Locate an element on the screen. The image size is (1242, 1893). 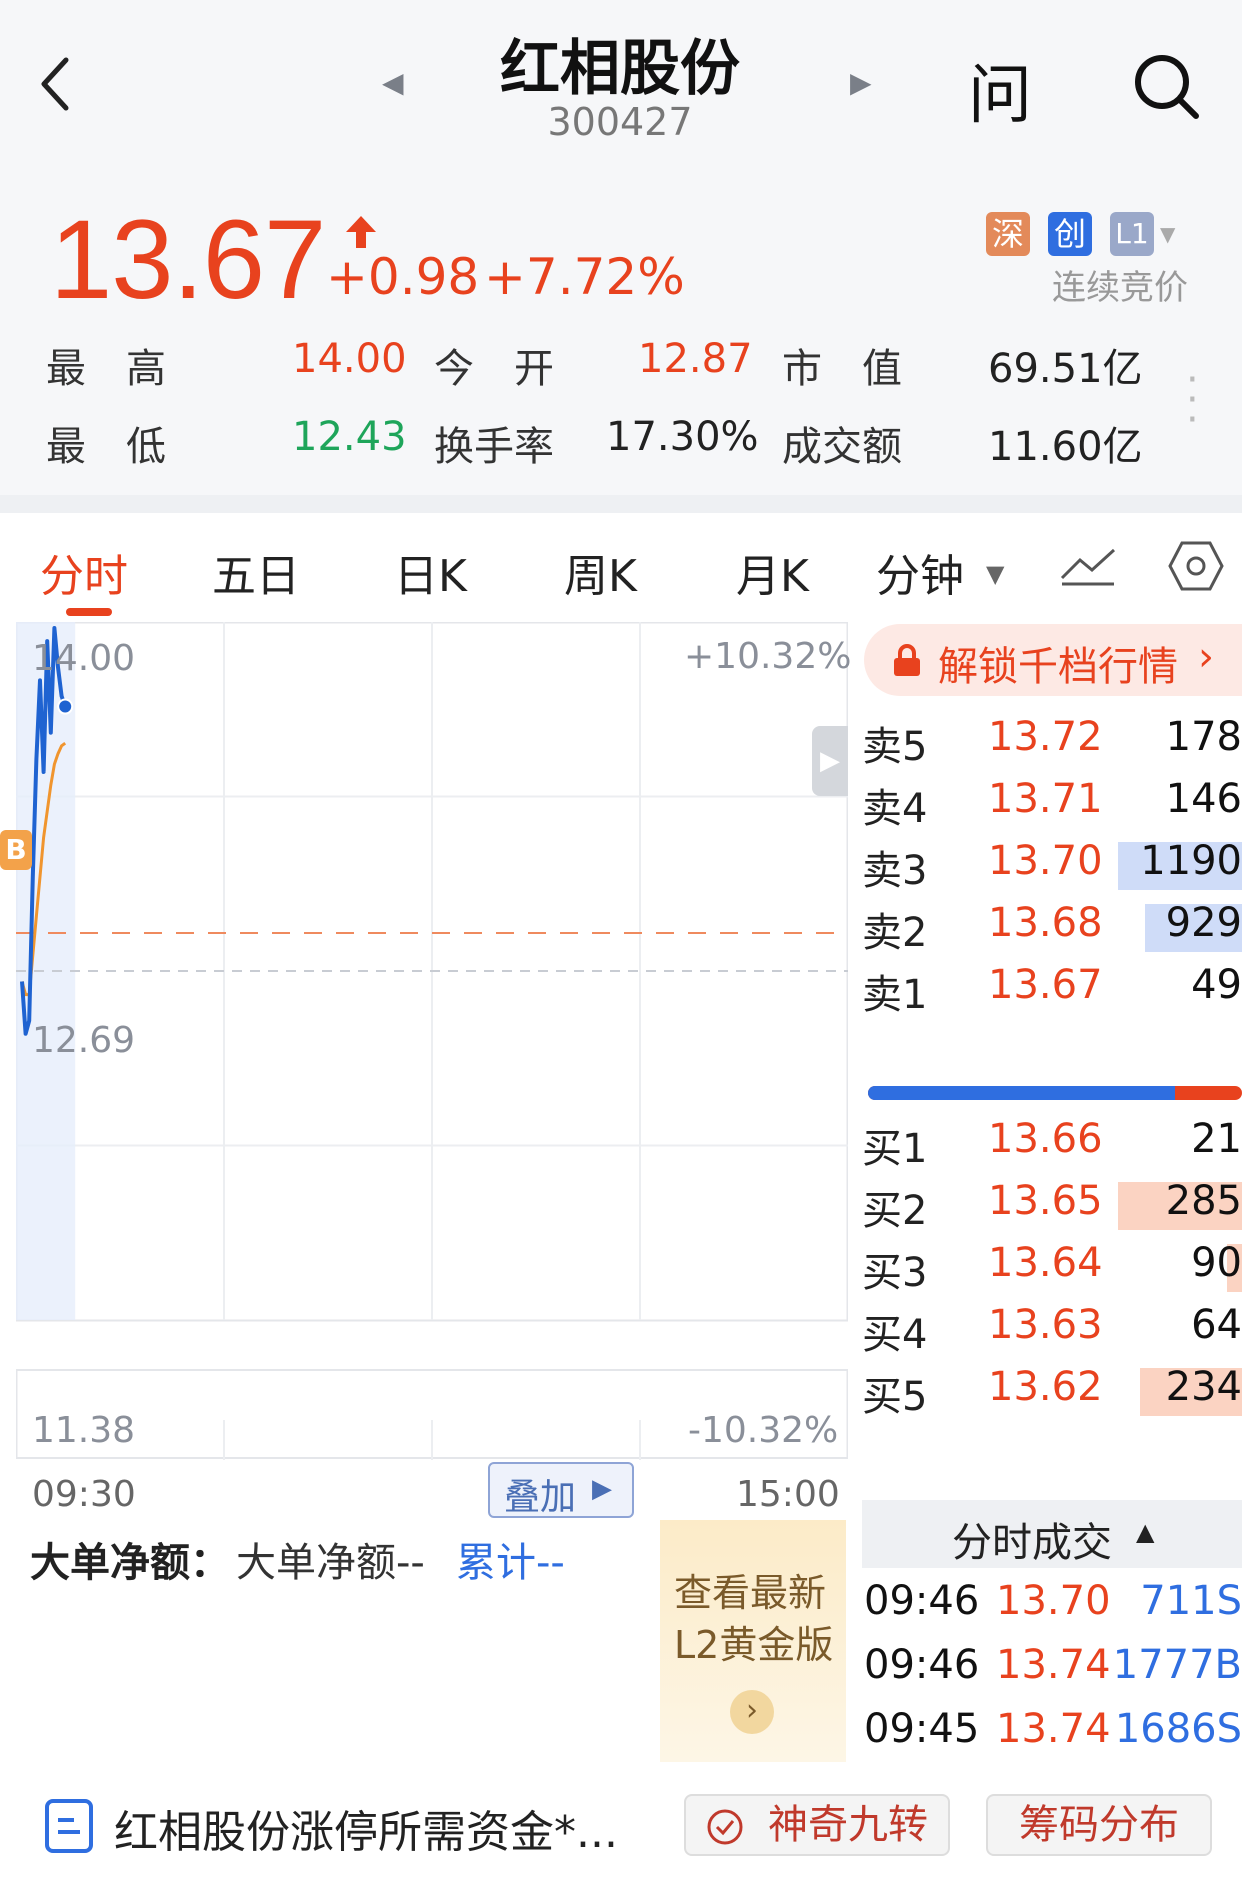
bid-level-price: 13.62 is located at coordinates (1045, 1387).